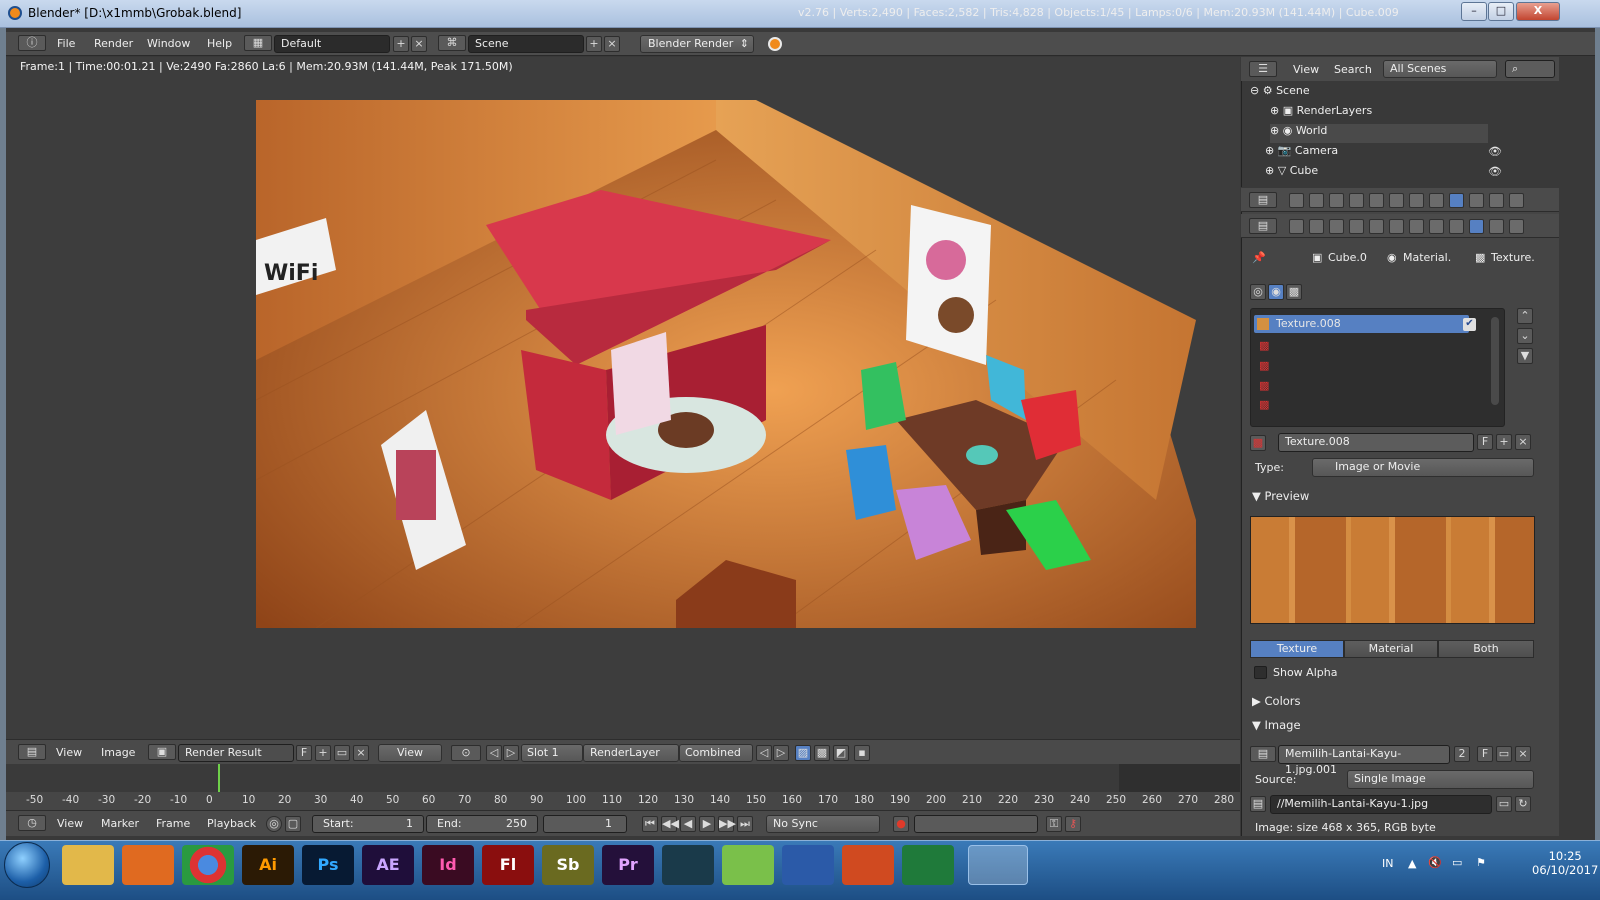 This screenshot has height=900, width=1600. I want to click on menu-playback: Playback, so click(231, 823).